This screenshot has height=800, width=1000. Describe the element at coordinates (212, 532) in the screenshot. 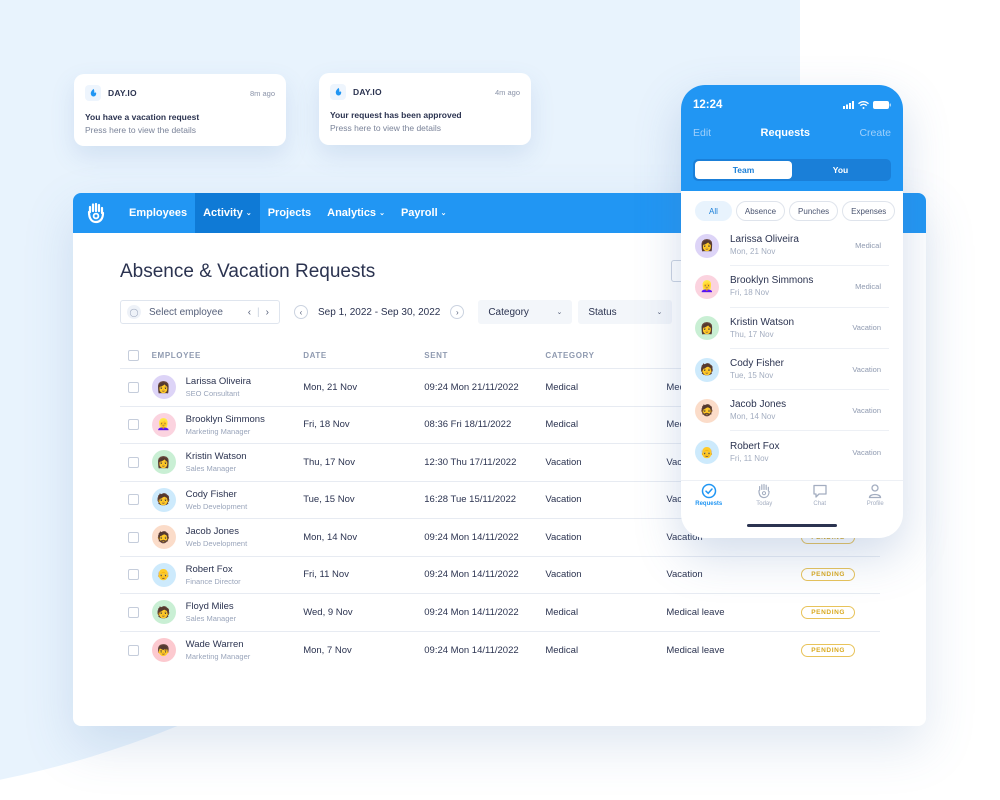

I see `employee-name: Jacob Jones` at that location.